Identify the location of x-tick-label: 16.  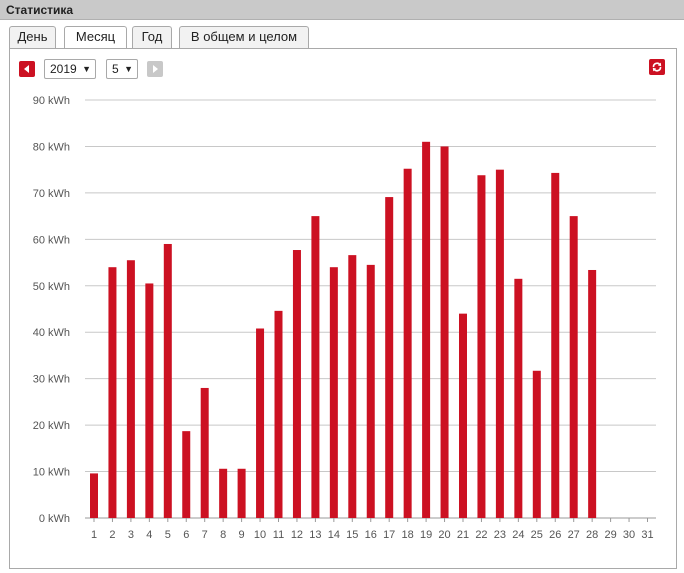
(371, 535).